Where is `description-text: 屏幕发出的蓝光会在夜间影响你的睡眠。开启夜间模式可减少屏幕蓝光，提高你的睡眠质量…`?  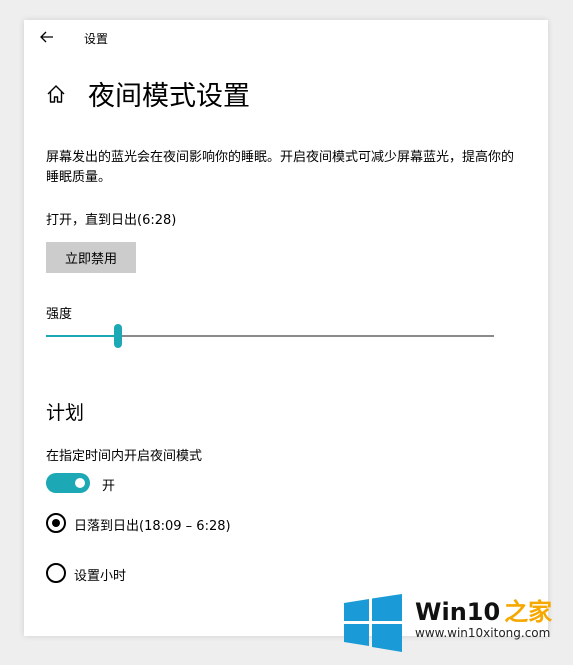
description-text: 屏幕发出的蓝光会在夜间影响你的睡眠。开启夜间模式可减少屏幕蓝光，提高你的睡眠质量… is located at coordinates (280, 167).